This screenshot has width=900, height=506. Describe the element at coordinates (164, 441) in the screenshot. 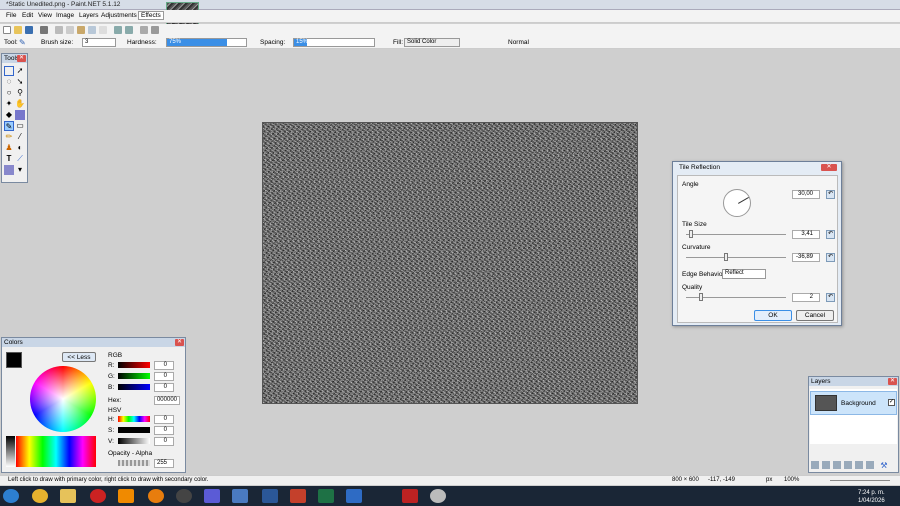

I see `v-input: 0` at that location.